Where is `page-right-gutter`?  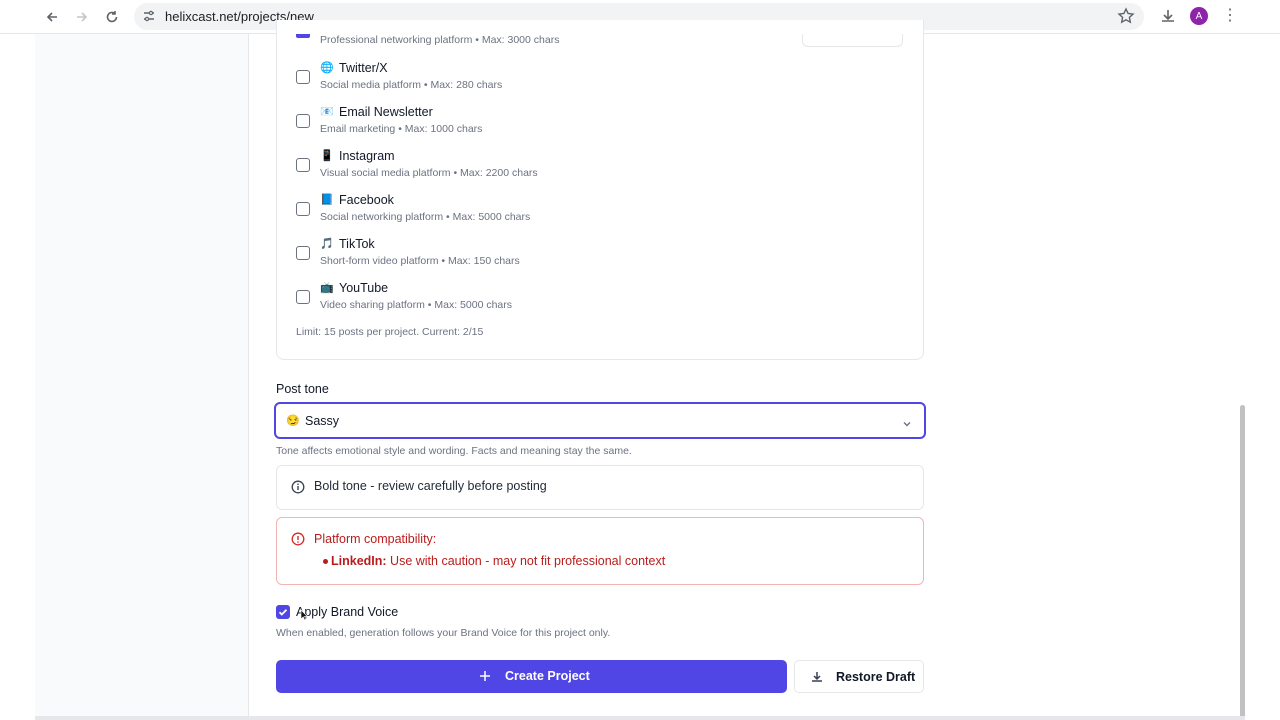
page-right-gutter is located at coordinates (1262, 377).